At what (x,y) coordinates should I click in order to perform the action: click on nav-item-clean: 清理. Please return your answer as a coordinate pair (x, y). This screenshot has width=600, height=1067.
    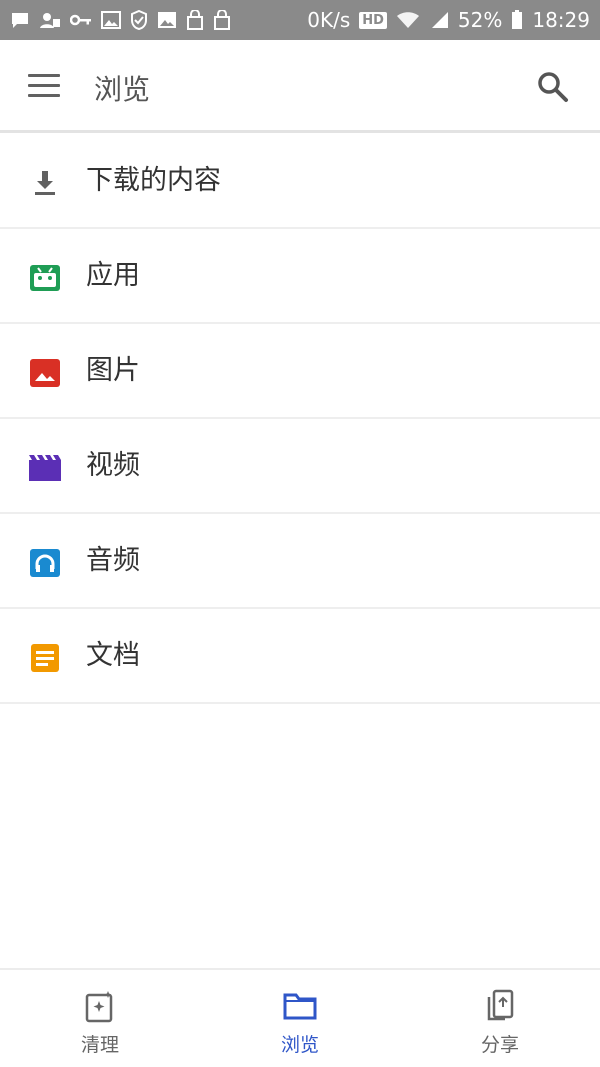
    Looking at the image, I should click on (100, 1018).